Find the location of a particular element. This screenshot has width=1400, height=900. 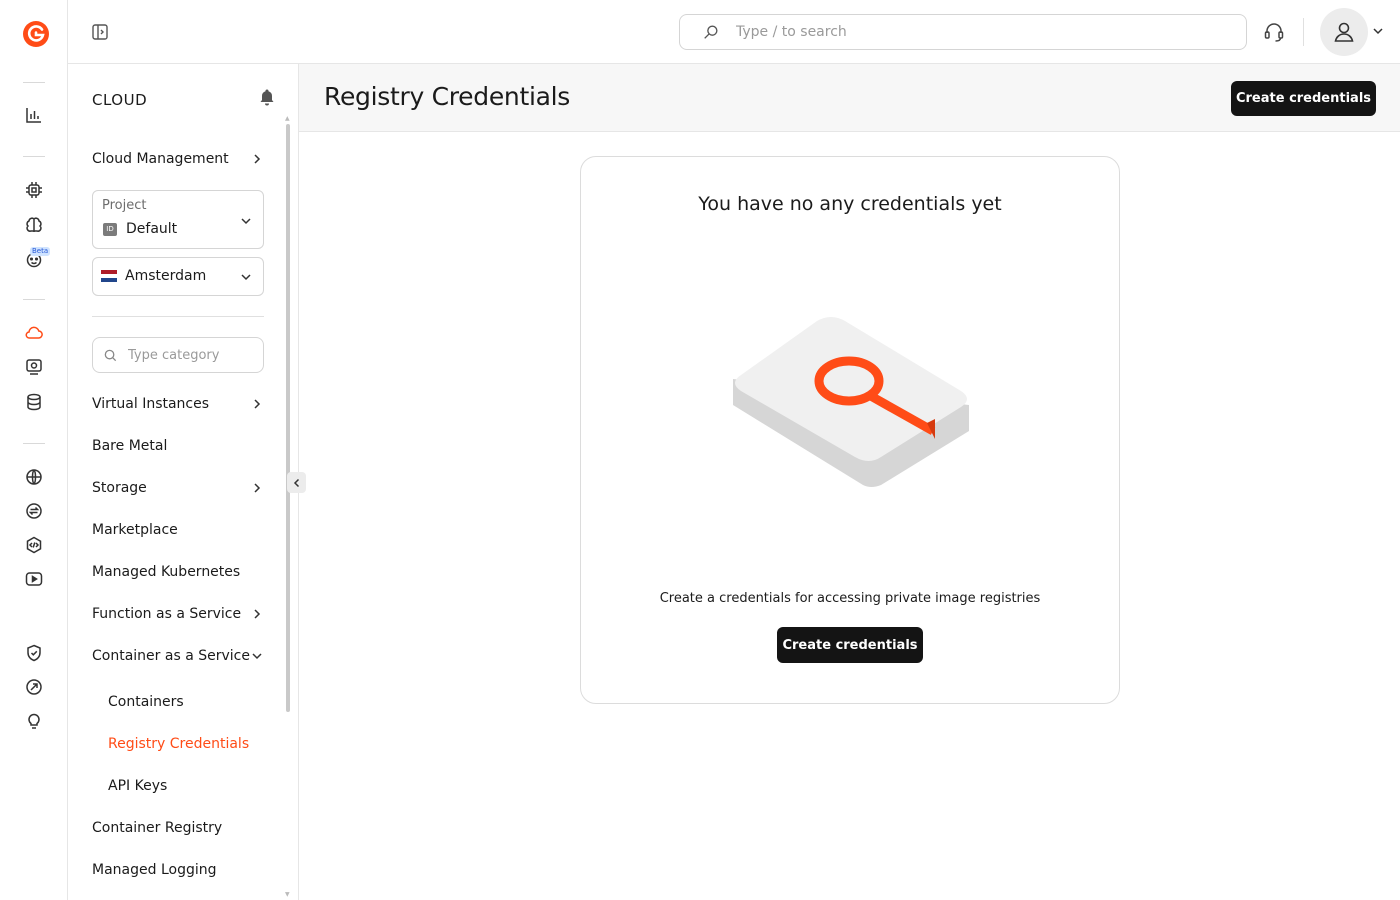

region-value: Amsterdam is located at coordinates (166, 276).